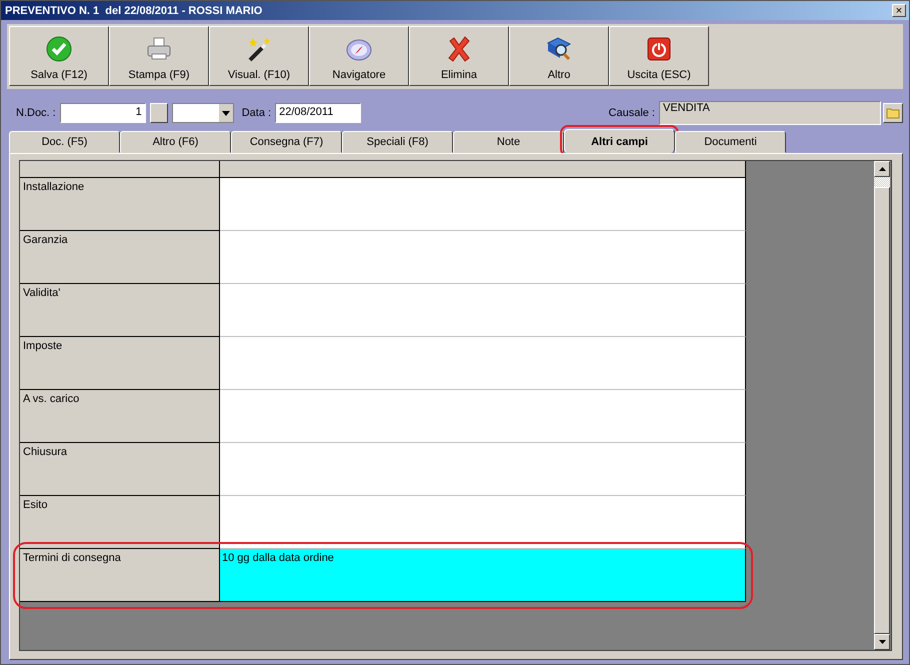 Image resolution: width=910 pixels, height=665 pixels. Describe the element at coordinates (397, 142) in the screenshot. I see `tab: Speciali (F8)` at that location.